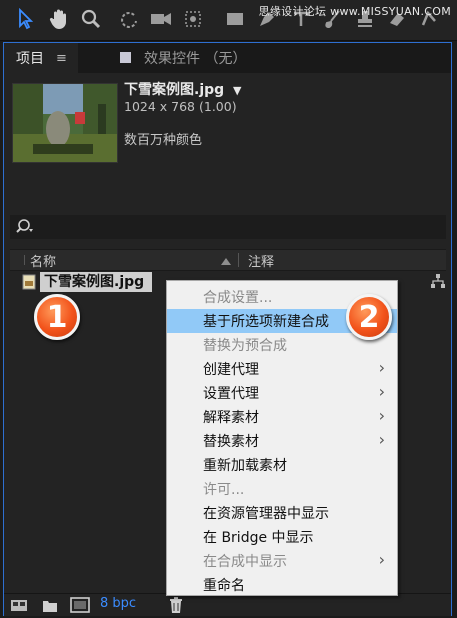  What do you see at coordinates (125, 57) in the screenshot?
I see `effect-controls-icon` at bounding box center [125, 57].